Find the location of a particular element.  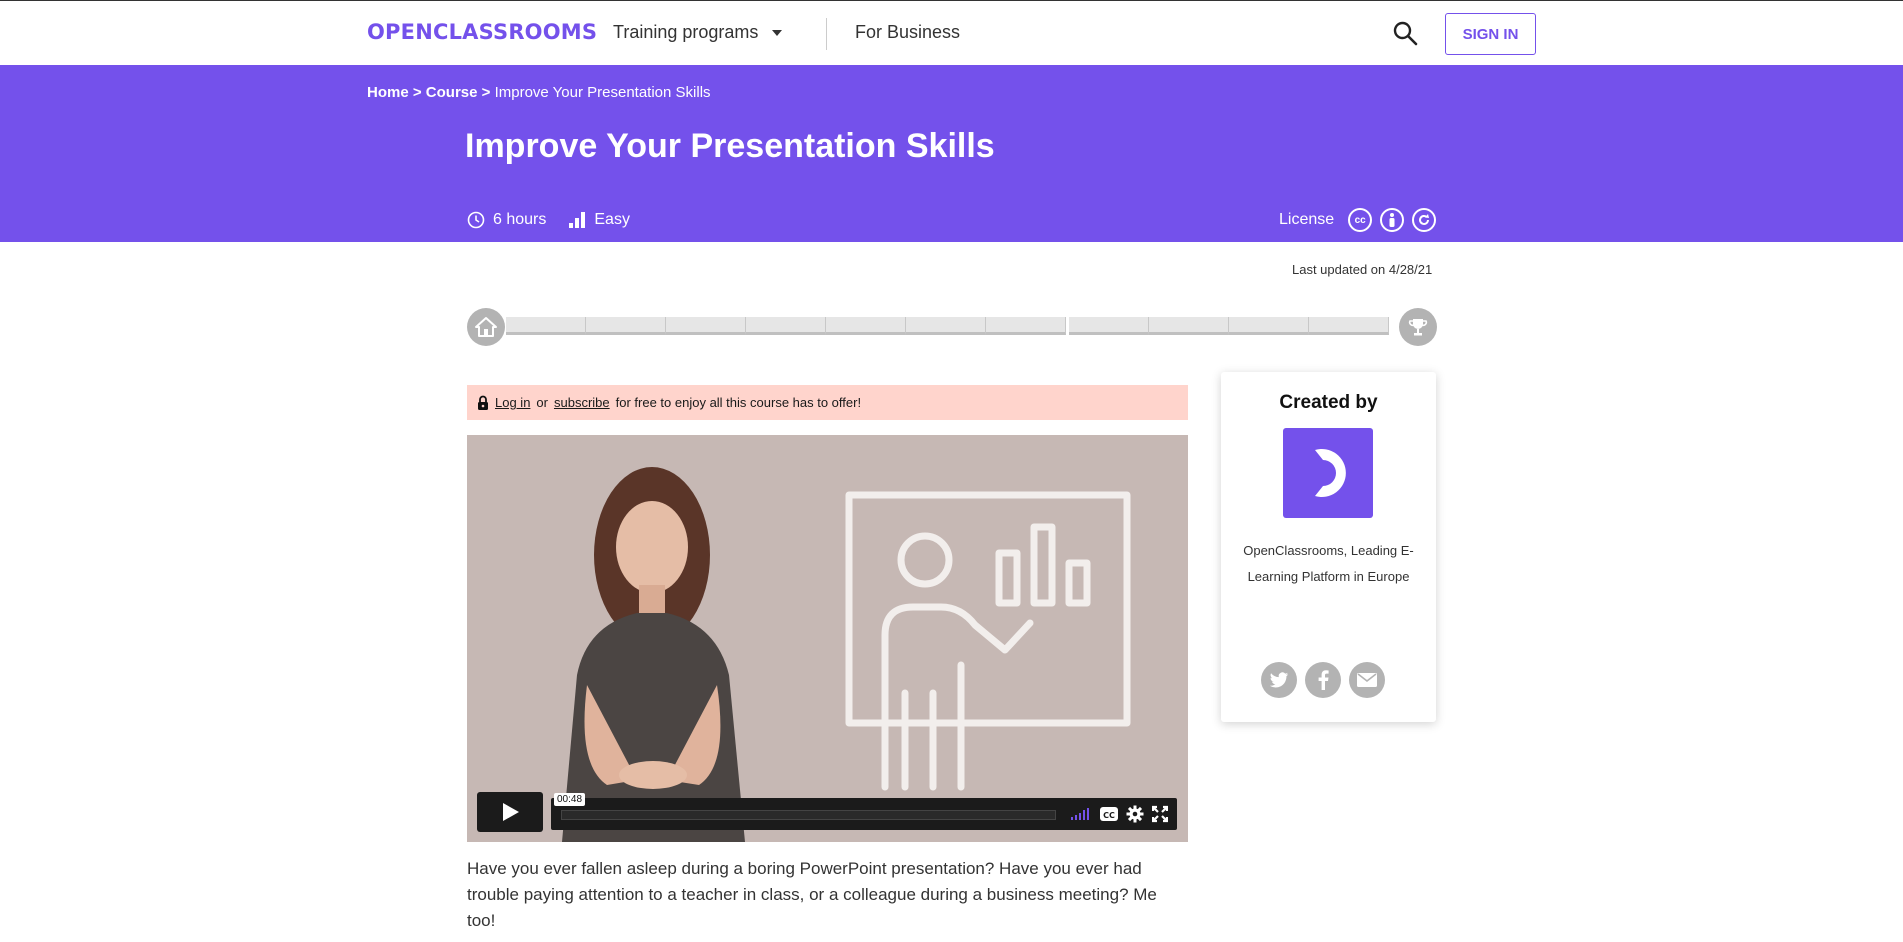

search-icon is located at coordinates (1405, 33).